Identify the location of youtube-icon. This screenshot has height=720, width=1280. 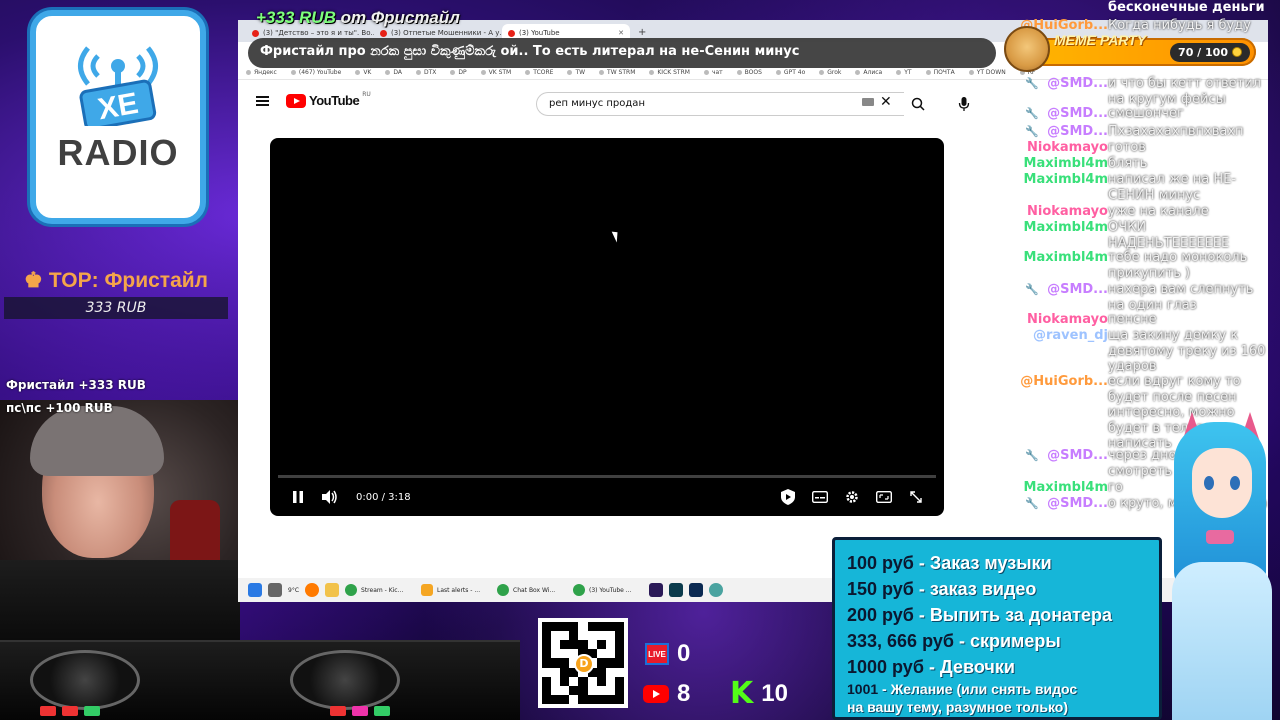
(656, 694).